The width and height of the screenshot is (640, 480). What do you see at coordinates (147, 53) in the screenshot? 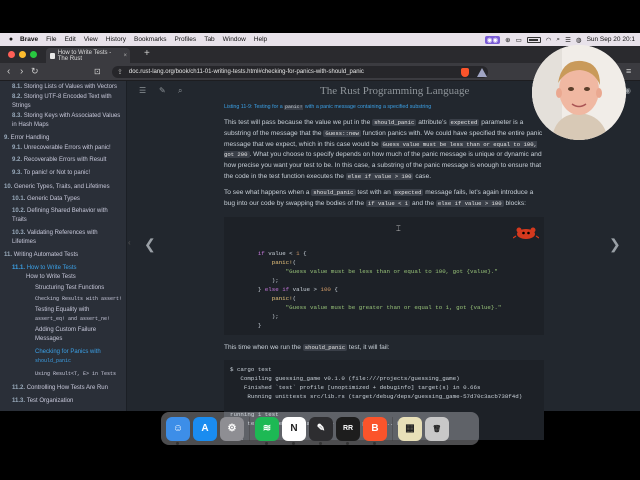
I see `new-tab-button: +` at bounding box center [147, 53].